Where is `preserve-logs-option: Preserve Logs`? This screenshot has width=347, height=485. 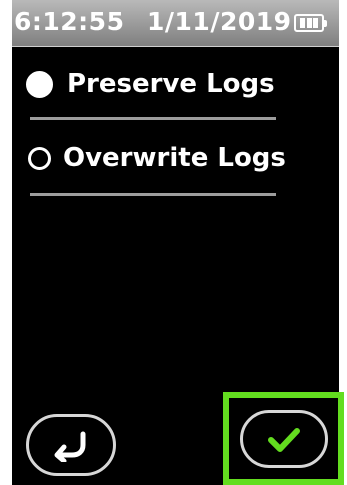
preserve-logs-option: Preserve Logs is located at coordinates (161, 84).